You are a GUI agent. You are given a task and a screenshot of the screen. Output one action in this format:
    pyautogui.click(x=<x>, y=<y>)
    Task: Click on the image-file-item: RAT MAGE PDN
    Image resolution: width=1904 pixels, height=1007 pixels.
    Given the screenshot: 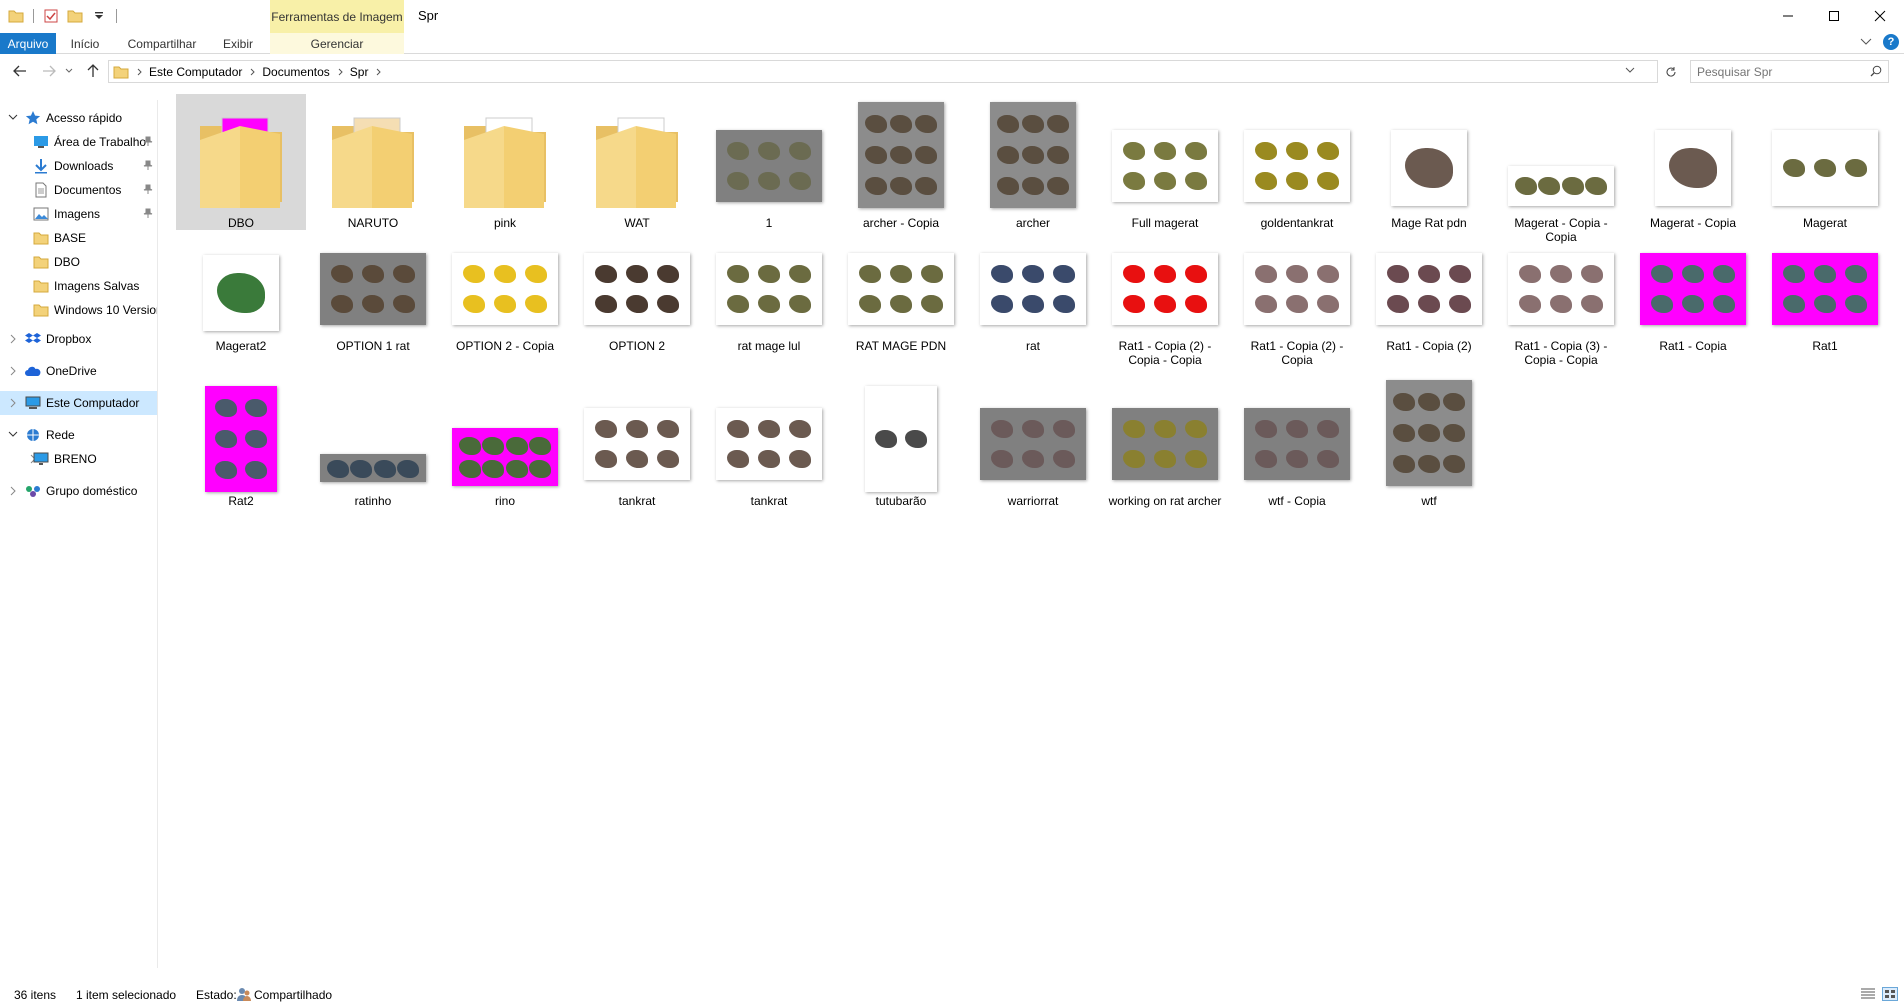 What is the action you would take?
    pyautogui.click(x=901, y=285)
    